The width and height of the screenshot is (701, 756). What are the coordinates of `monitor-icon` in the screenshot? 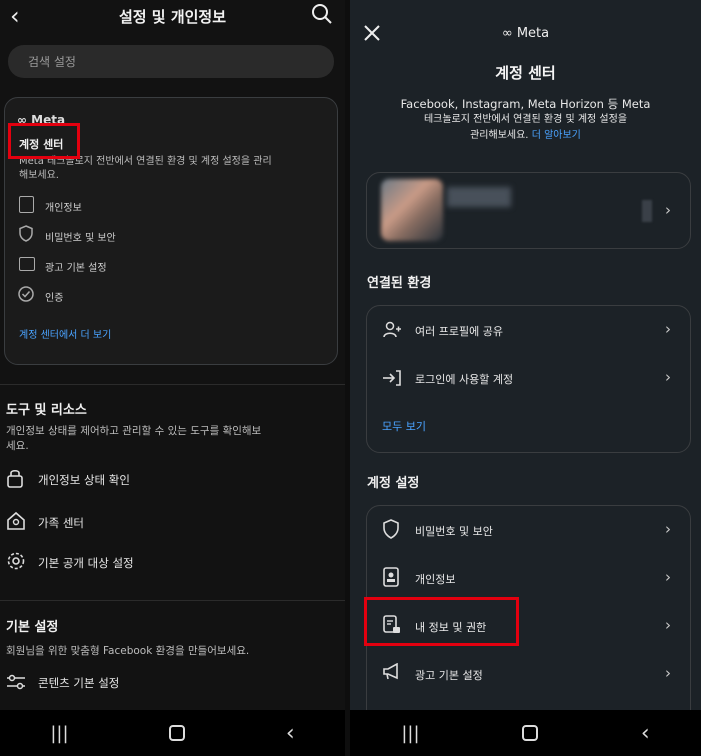 It's located at (27, 264).